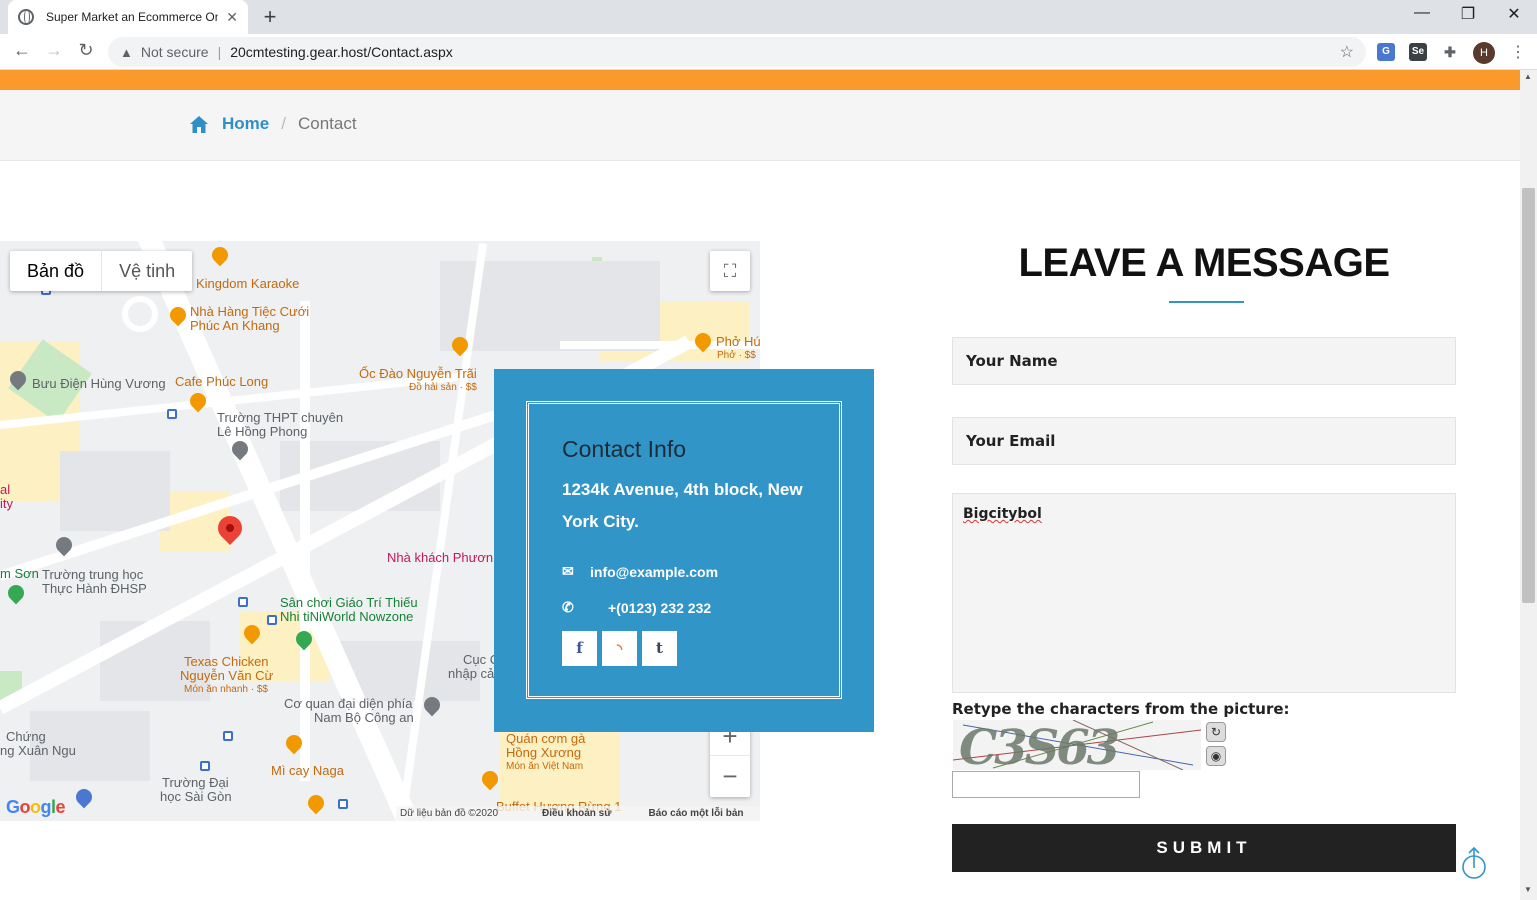  What do you see at coordinates (86, 50) in the screenshot?
I see `reload-icon: ↻` at bounding box center [86, 50].